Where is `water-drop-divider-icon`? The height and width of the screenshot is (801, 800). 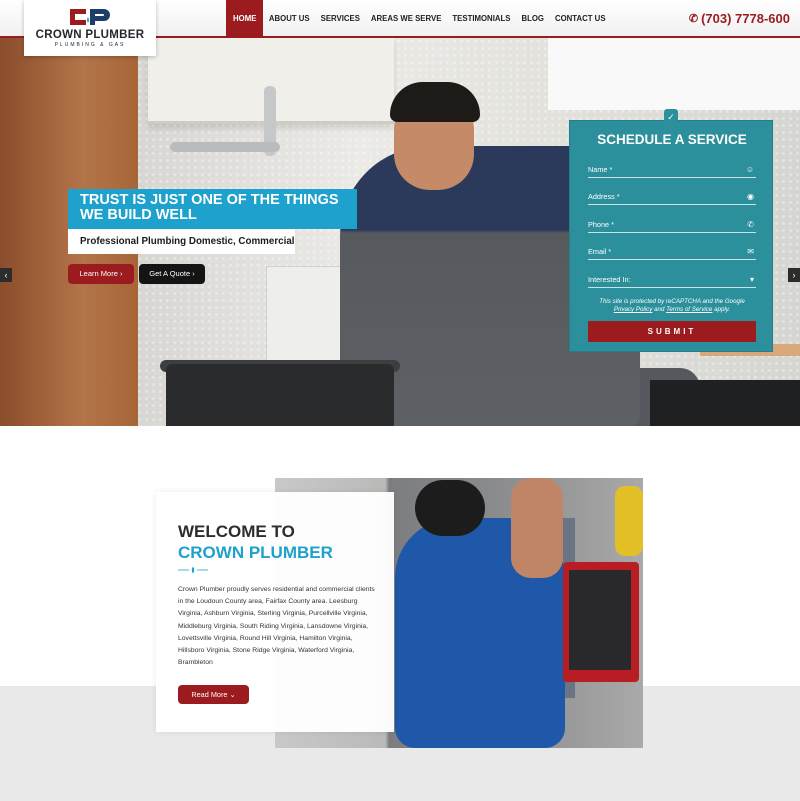
water-drop-divider-icon is located at coordinates (193, 570).